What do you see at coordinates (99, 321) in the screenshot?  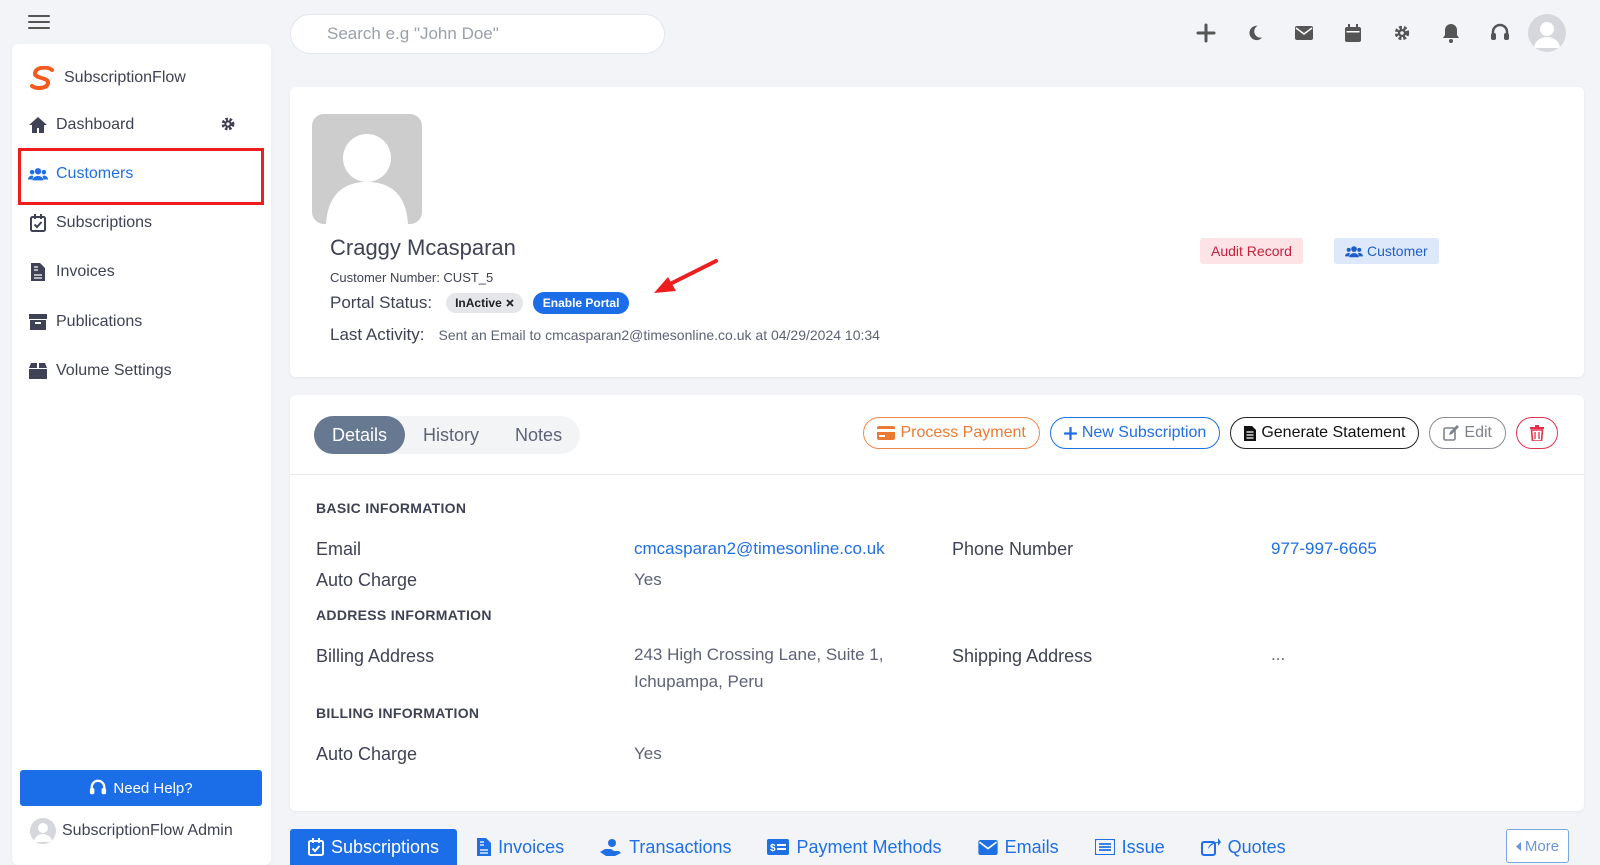 I see `sidebar-item-label: Publications` at bounding box center [99, 321].